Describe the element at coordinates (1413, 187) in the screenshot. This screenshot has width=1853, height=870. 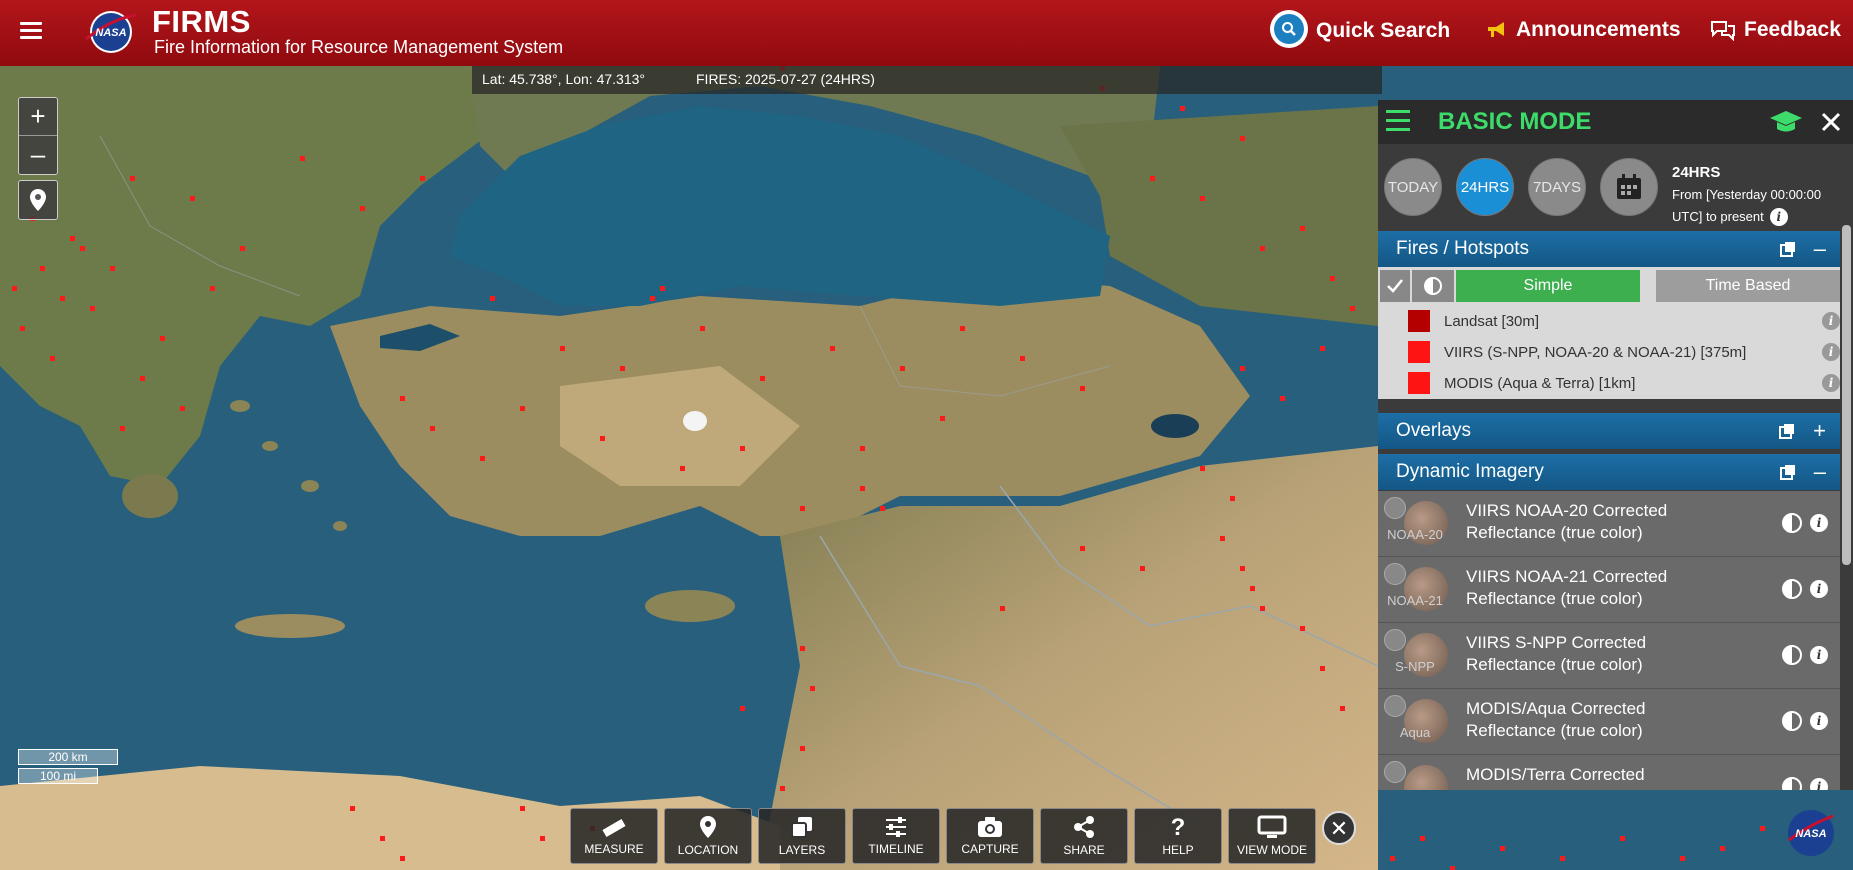
I see `time-today-button: TODAY` at that location.